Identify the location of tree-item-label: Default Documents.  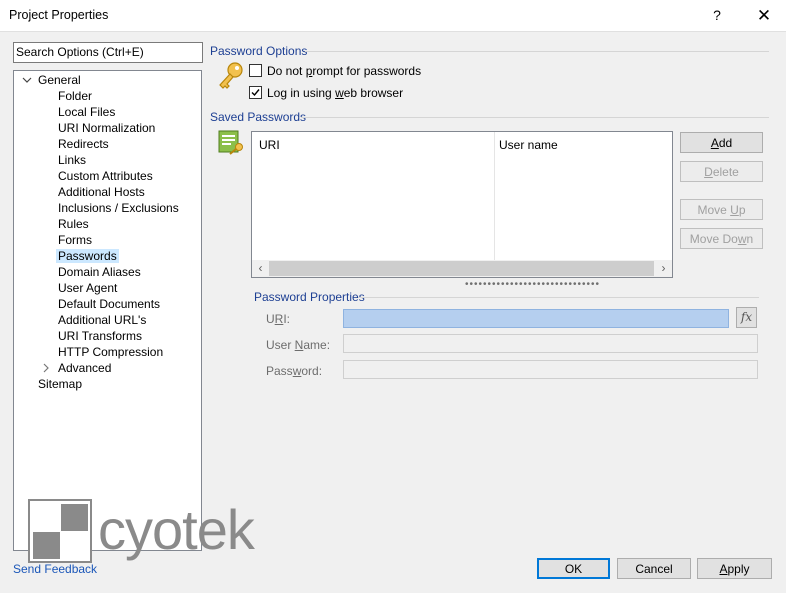
(109, 304).